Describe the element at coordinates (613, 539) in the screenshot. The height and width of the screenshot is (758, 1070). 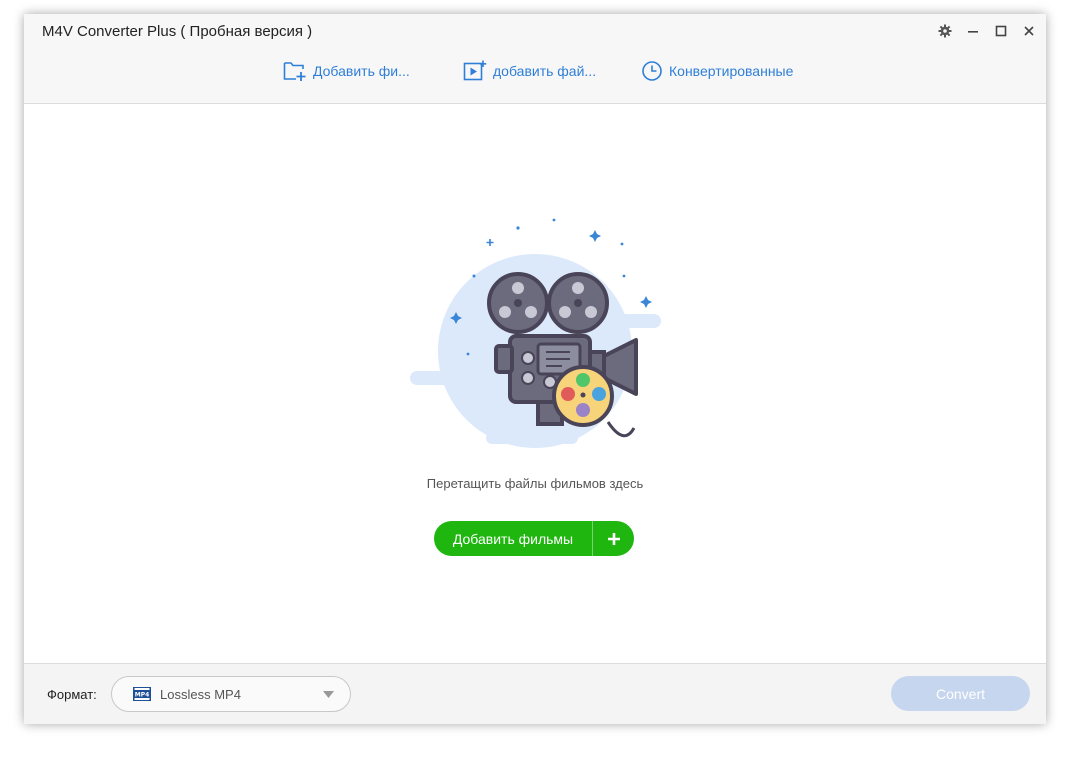
I see `plus-icon` at that location.